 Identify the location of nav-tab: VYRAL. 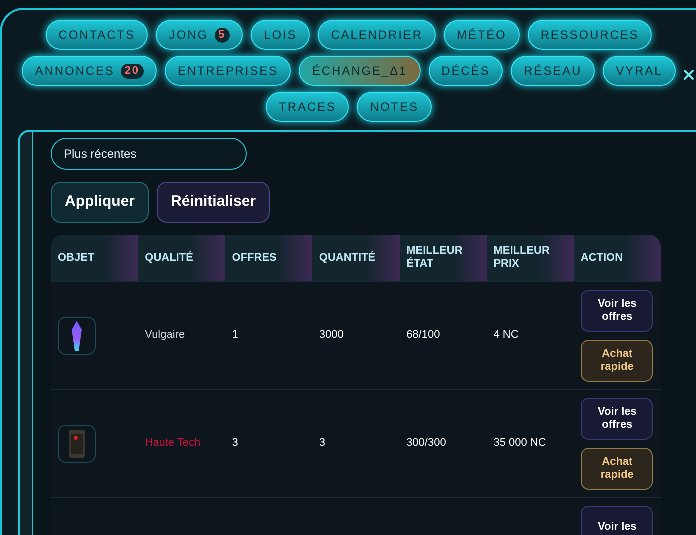
(639, 71).